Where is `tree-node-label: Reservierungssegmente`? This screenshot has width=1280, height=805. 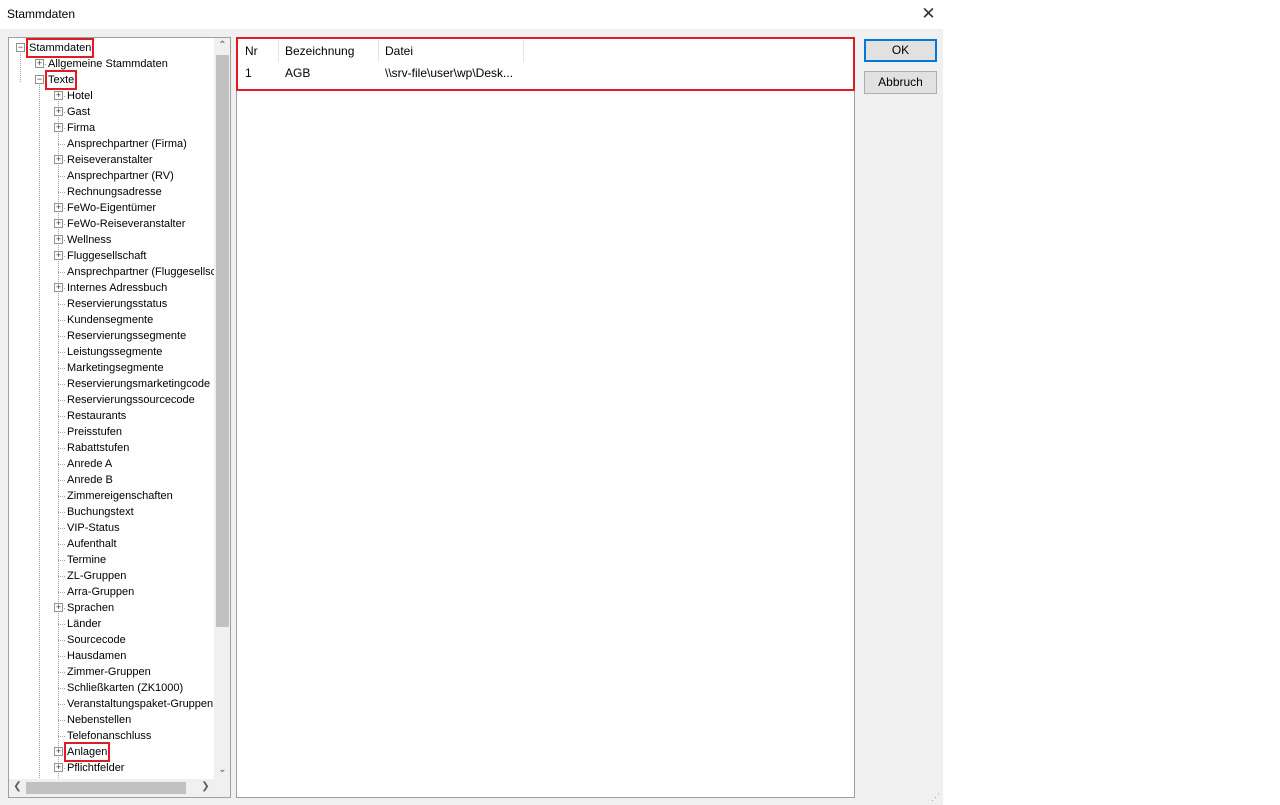
tree-node-label: Reservierungssegmente is located at coordinates (127, 336).